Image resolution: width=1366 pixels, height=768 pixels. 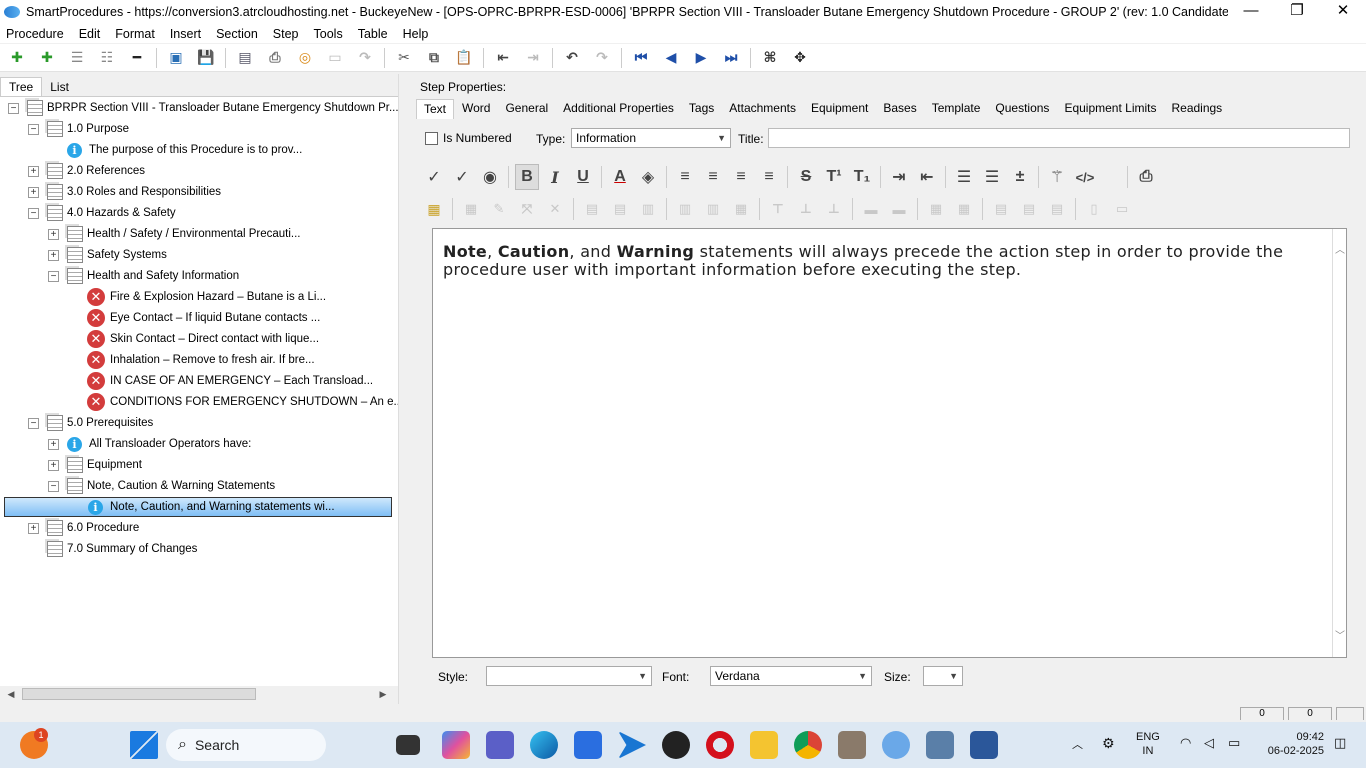 What do you see at coordinates (245, 58) in the screenshot?
I see `publish-icon: ▤` at bounding box center [245, 58].